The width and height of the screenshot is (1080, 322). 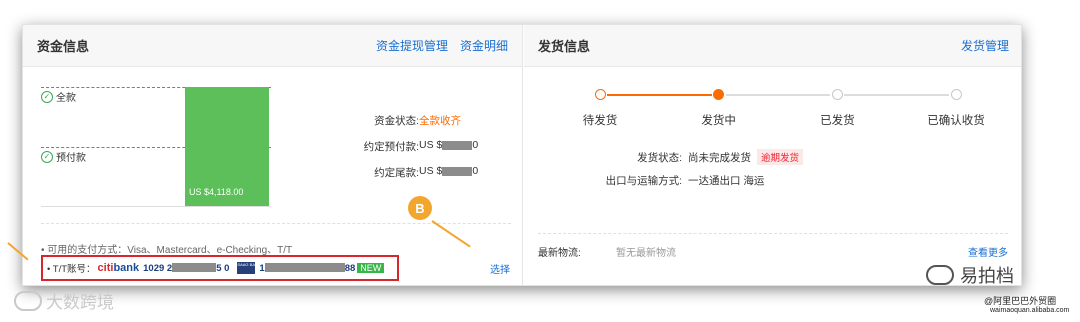 What do you see at coordinates (773, 246) in the screenshot?
I see `latest-logistics: 最新物流: 暂无最新物流 查看更多` at bounding box center [773, 246].